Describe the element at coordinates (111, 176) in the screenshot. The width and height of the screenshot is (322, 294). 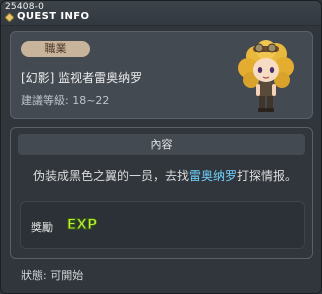
I see `description-text-1: 伪装成黑色之翼的一员，去找` at that location.